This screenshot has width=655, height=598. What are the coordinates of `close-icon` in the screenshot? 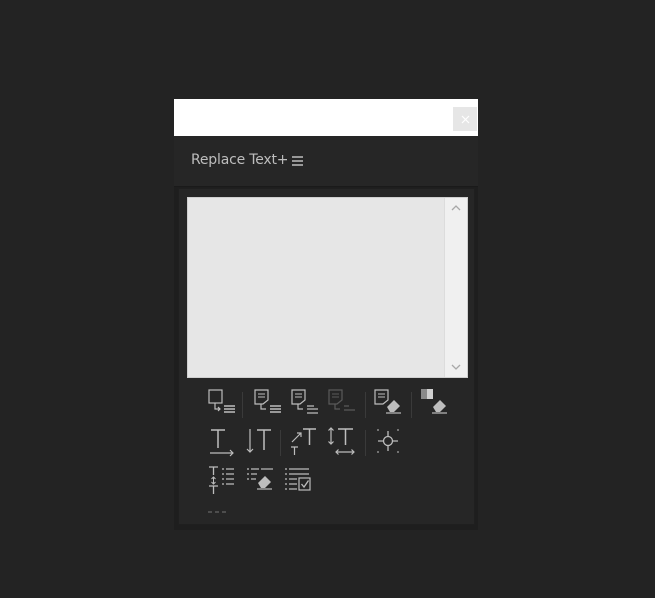 It's located at (465, 119).